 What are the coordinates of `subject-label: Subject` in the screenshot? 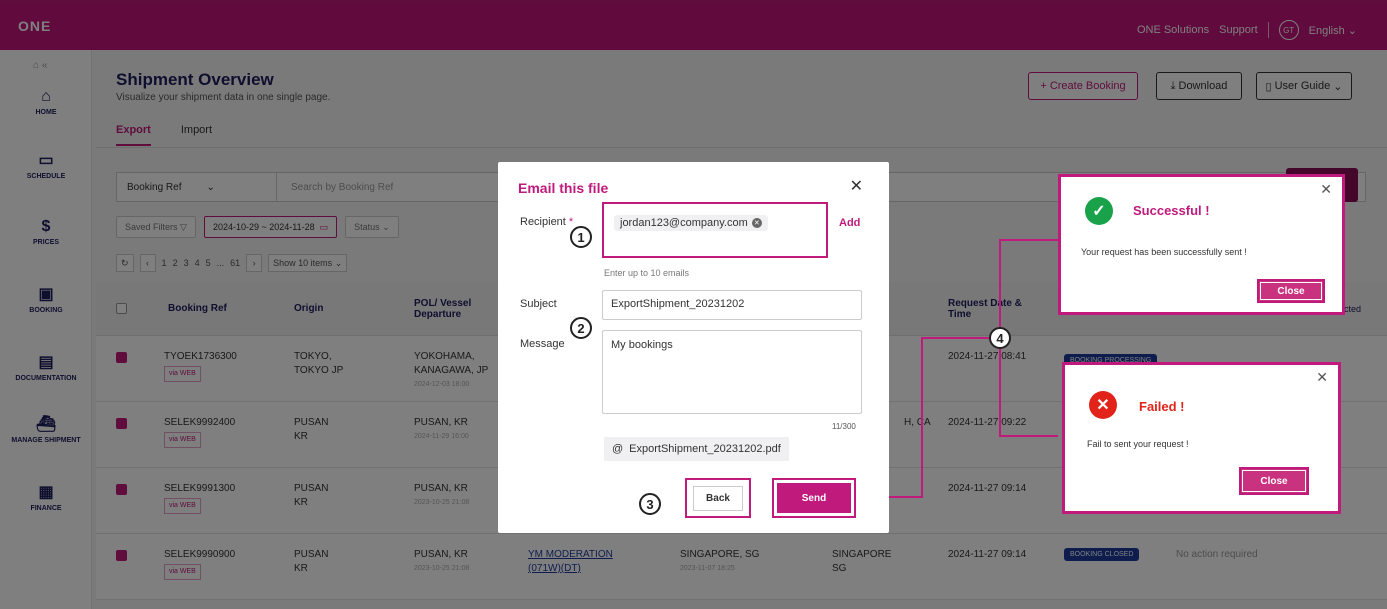 It's located at (538, 304).